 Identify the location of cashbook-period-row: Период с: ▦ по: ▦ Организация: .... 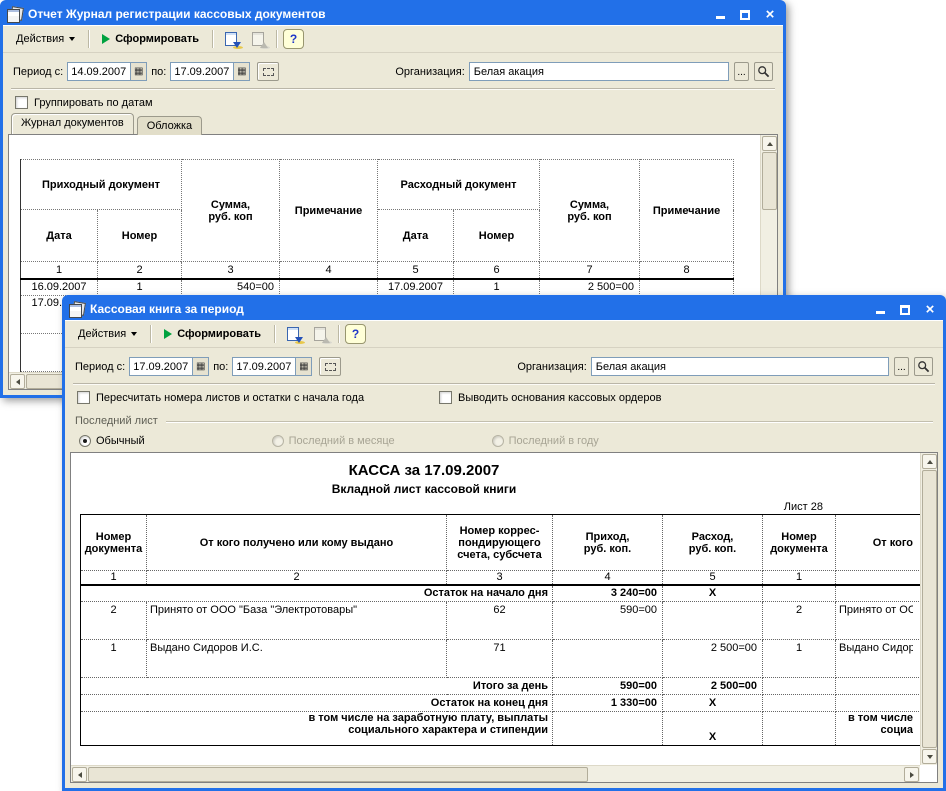
(504, 365).